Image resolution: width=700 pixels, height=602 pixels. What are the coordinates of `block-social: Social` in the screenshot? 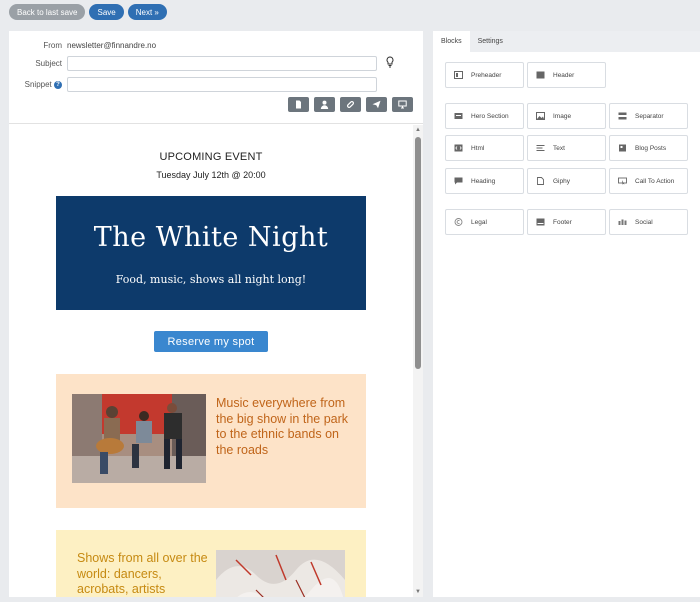 It's located at (648, 222).